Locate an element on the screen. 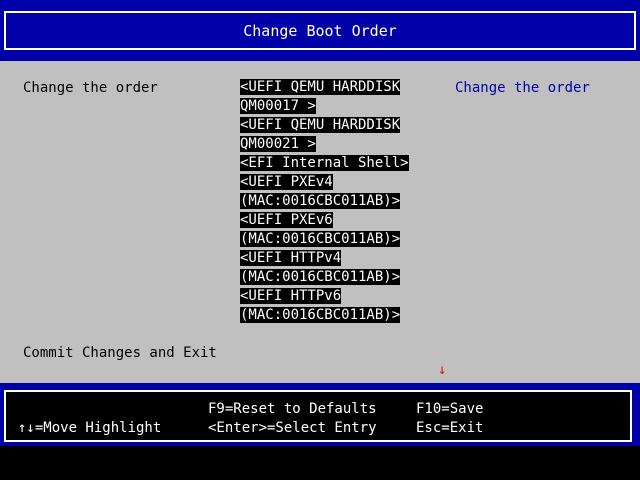 The width and height of the screenshot is (640, 480). boot-entry-text: QM00017 > is located at coordinates (278, 106).